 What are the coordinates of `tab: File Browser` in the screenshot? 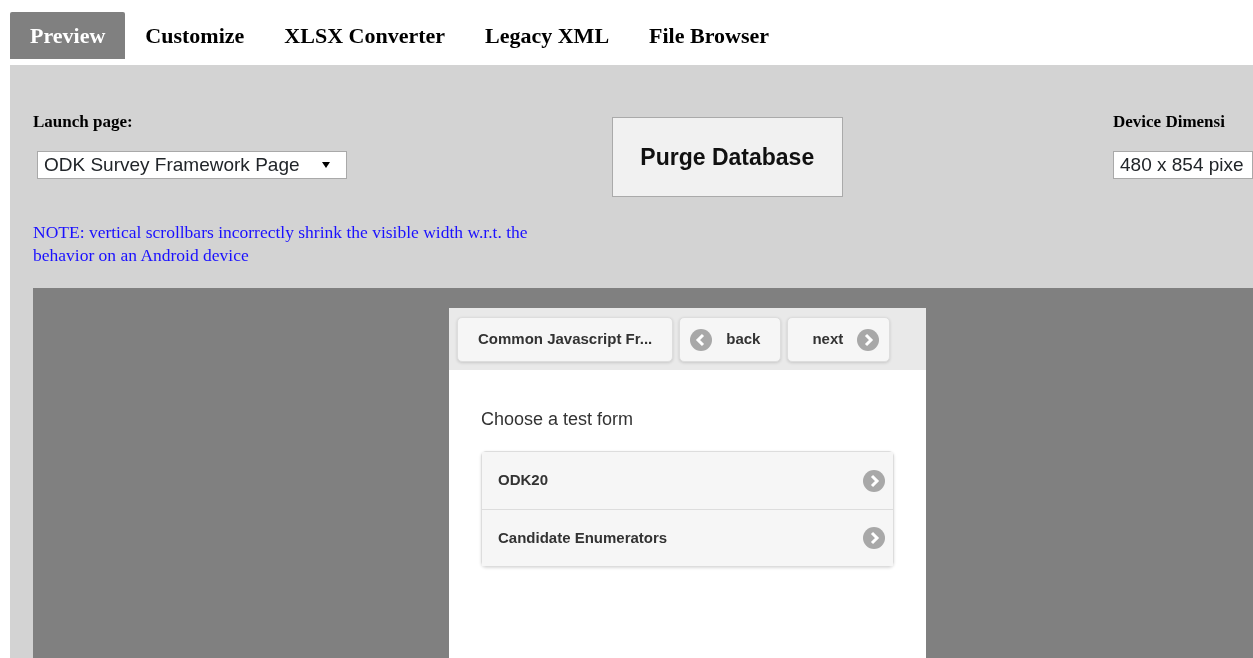 It's located at (709, 35).